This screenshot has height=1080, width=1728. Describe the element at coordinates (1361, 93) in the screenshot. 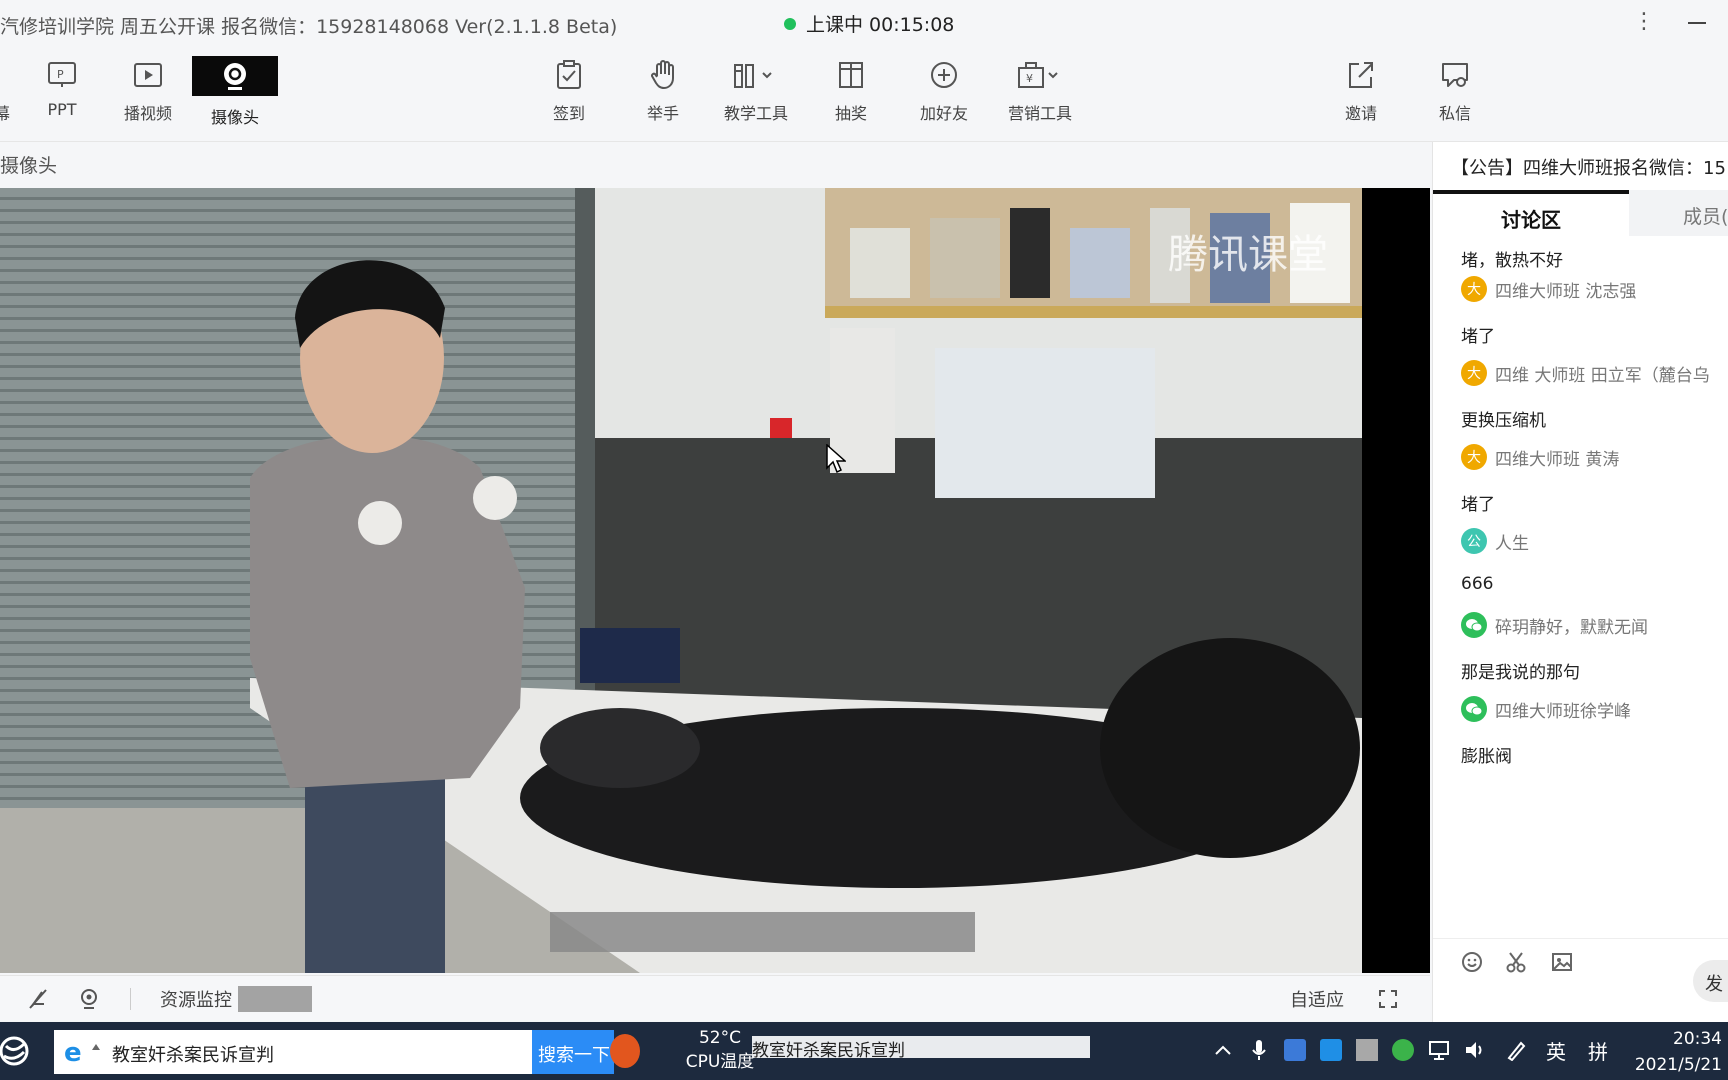

I see `tool-invite: 邀请` at that location.